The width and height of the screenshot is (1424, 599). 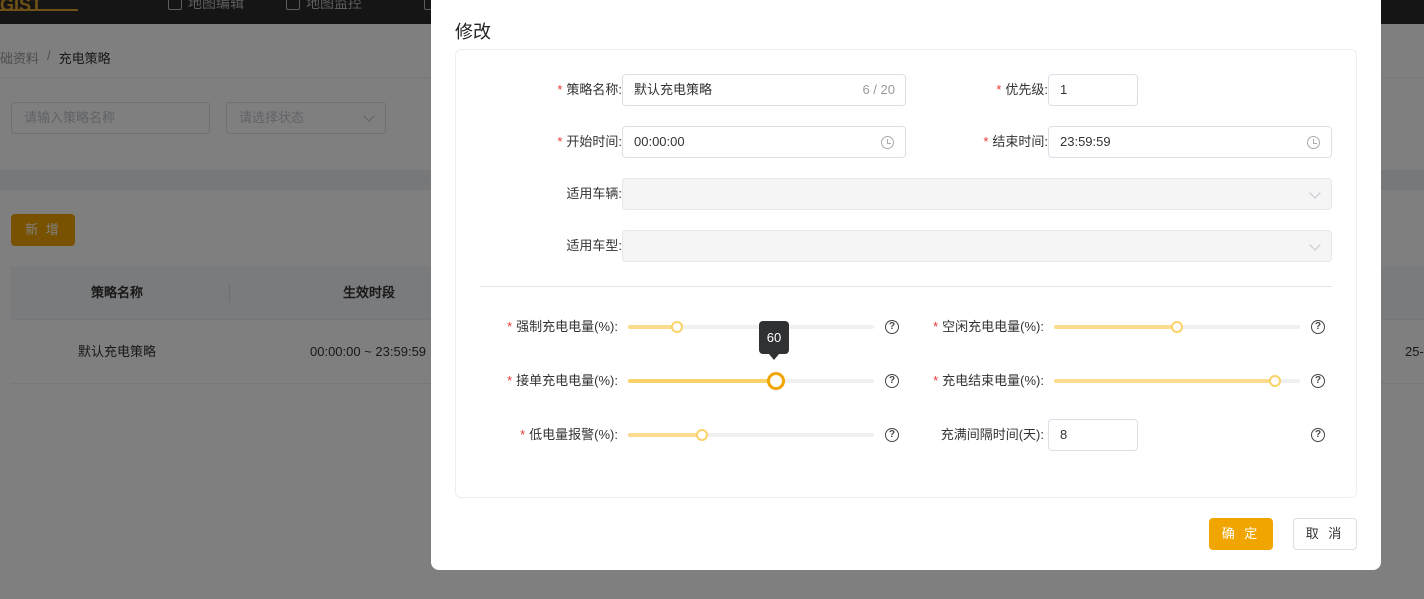 What do you see at coordinates (988, 326) in the screenshot?
I see `idle-charge-label: * 空闲充电电量(%):` at bounding box center [988, 326].